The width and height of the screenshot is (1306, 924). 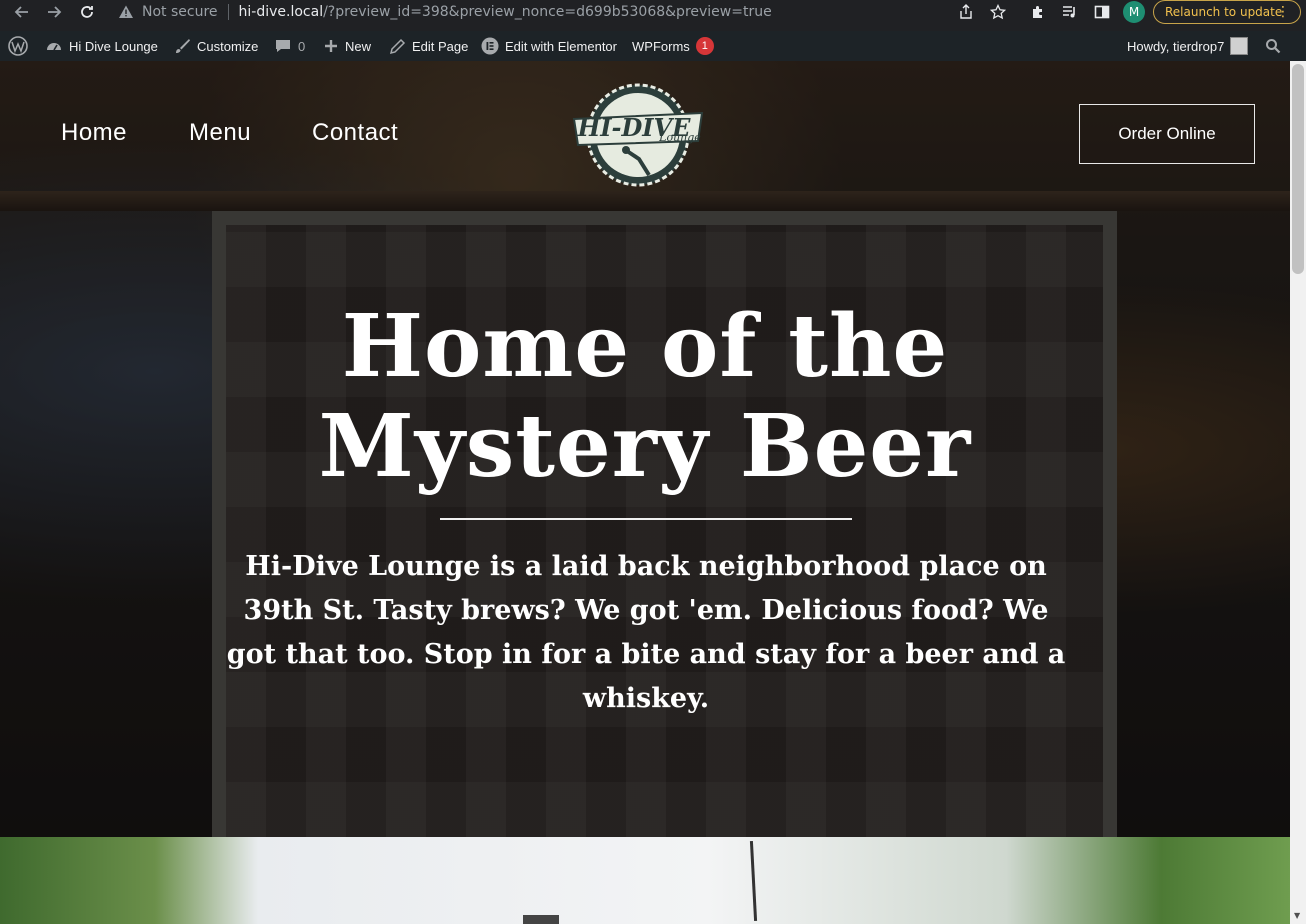 What do you see at coordinates (355, 133) in the screenshot?
I see `nav-contact-link: Contact` at bounding box center [355, 133].